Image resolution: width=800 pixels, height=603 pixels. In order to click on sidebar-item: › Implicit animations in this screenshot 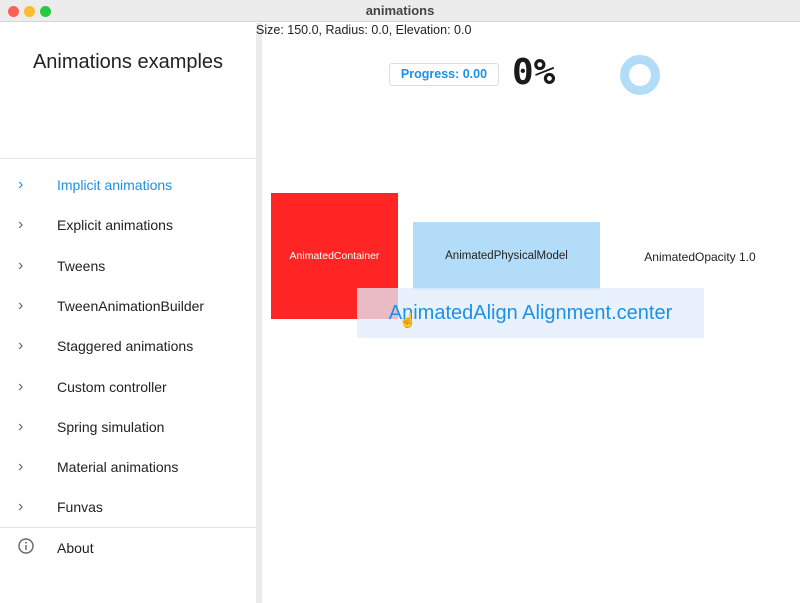, I will do `click(128, 185)`.